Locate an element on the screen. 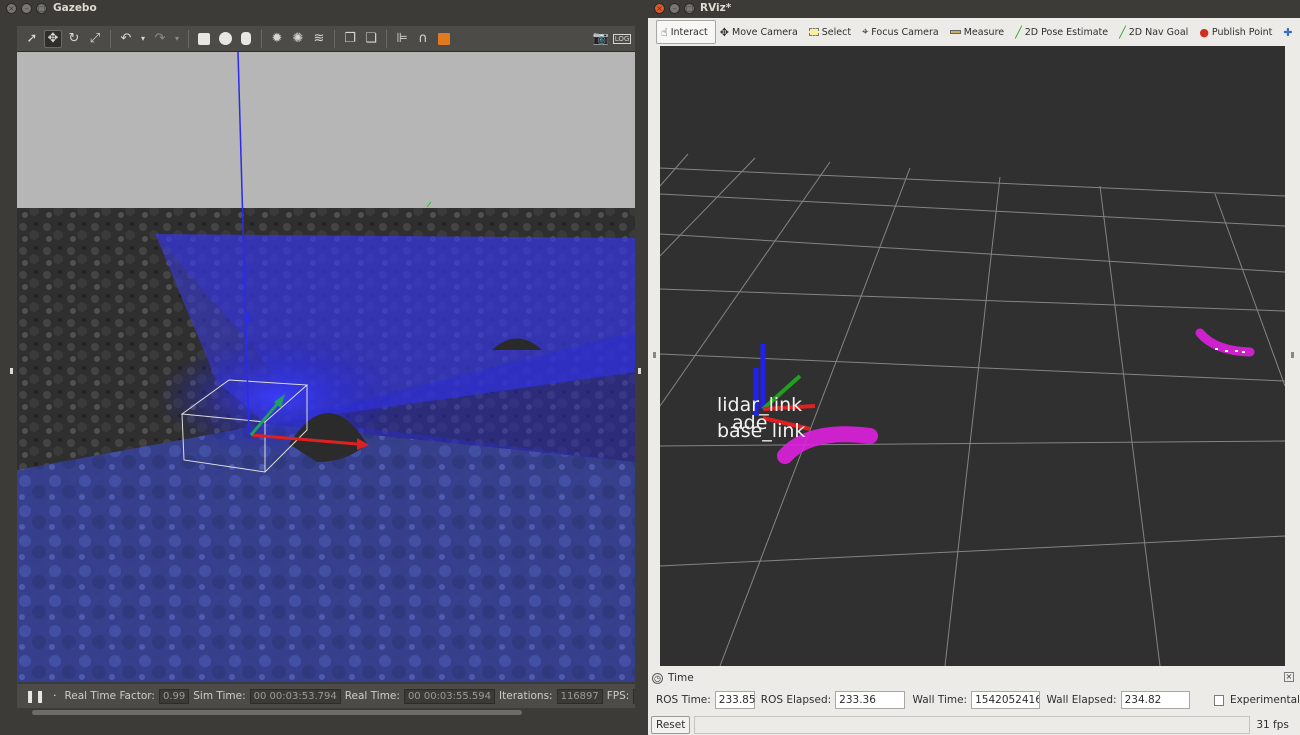 This screenshot has width=1300, height=735. real-time-value: 00 00:03:55.594 is located at coordinates (449, 696).